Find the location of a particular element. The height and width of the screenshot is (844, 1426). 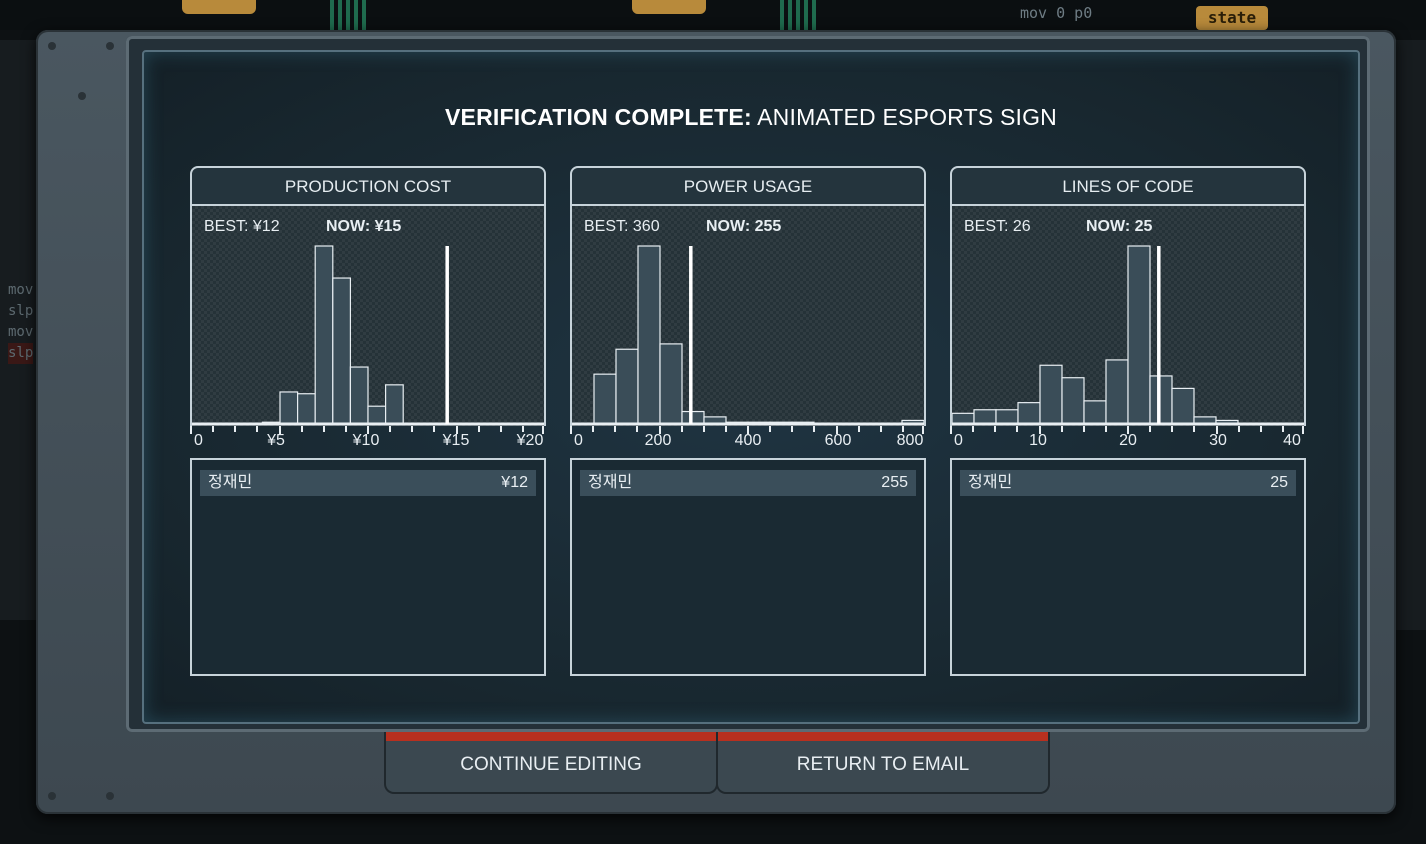

tick-label: 30 is located at coordinates (1218, 440).